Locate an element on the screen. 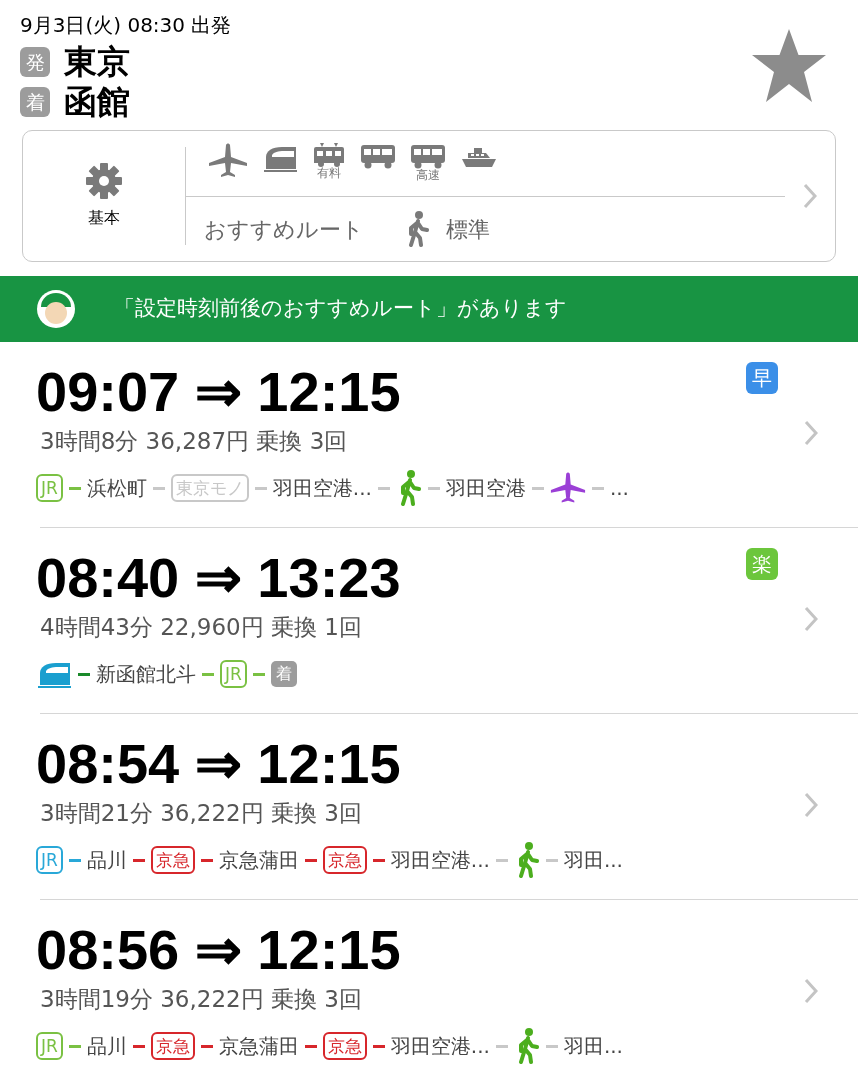 The height and width of the screenshot is (1080, 858). route-type: おすすめルート is located at coordinates (284, 229).